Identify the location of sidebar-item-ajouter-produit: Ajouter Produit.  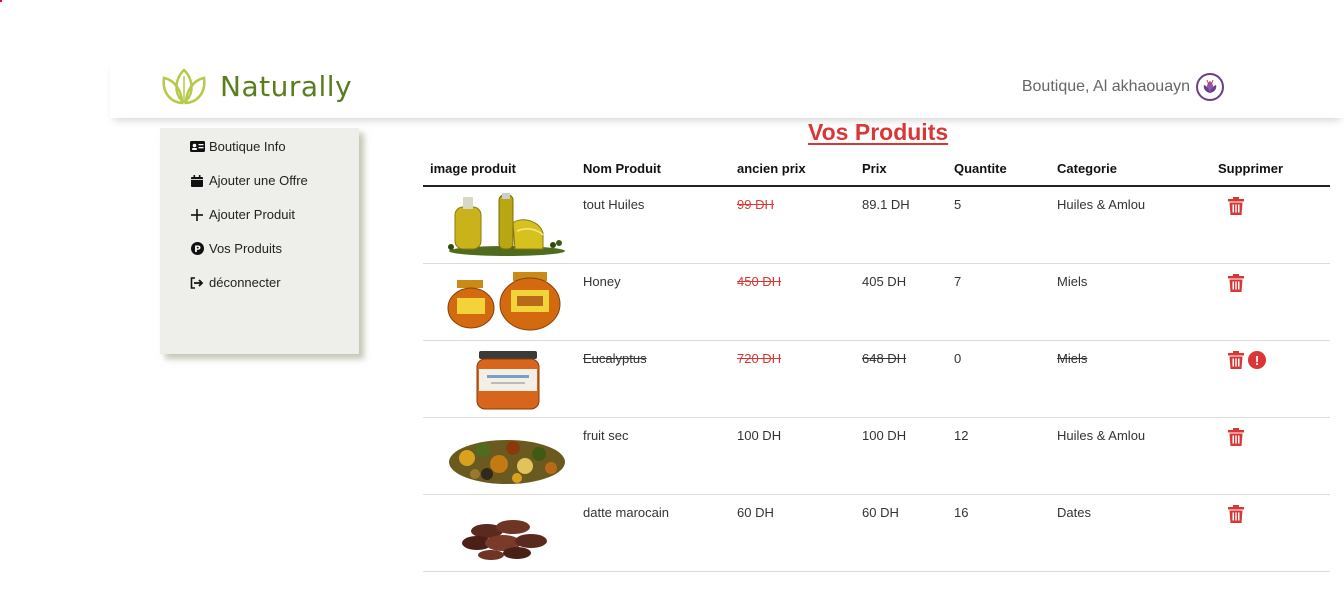
(242, 214).